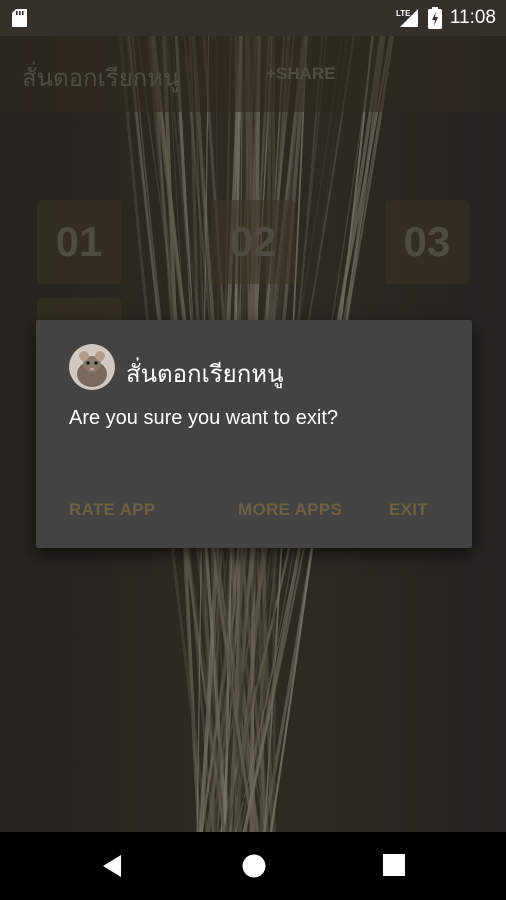 The image size is (506, 900). I want to click on status-bar: LTE 11:08, so click(253, 18).